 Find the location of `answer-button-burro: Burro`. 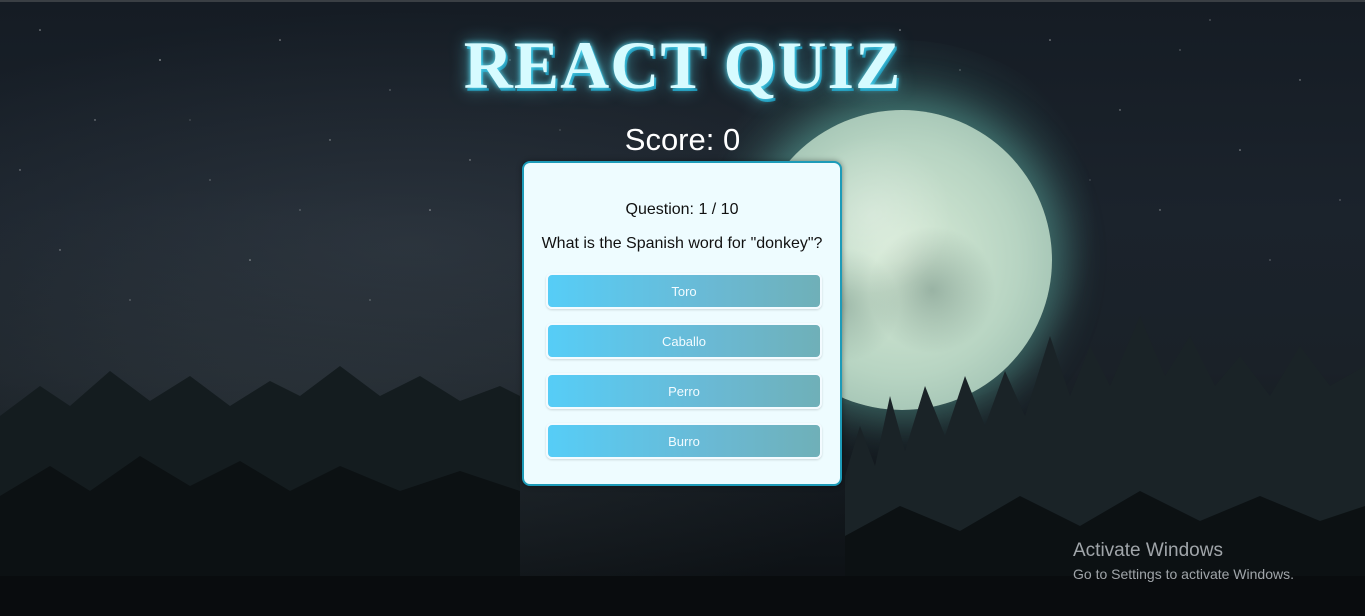

answer-button-burro: Burro is located at coordinates (684, 441).